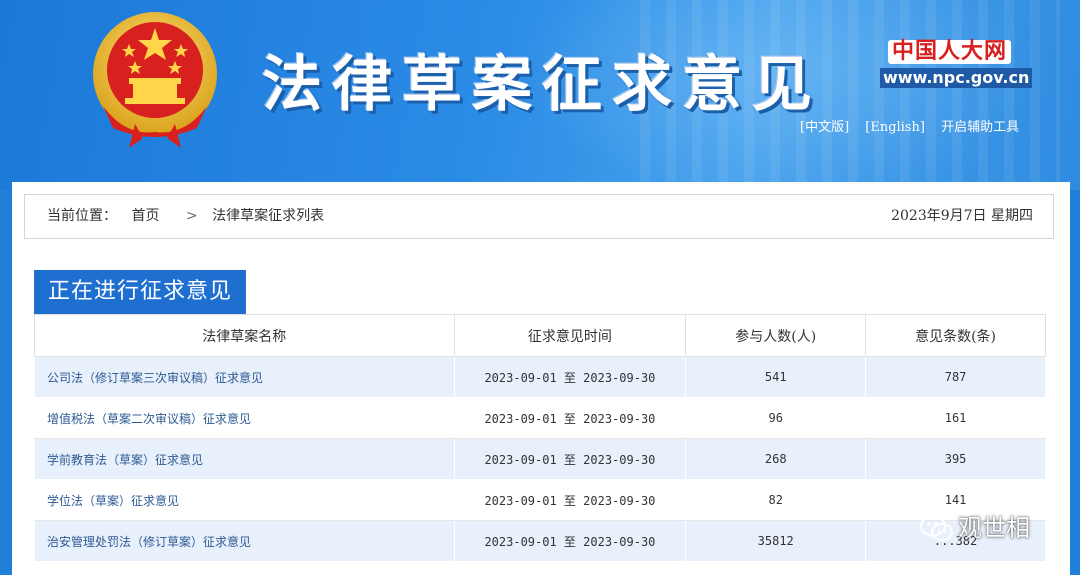 The image size is (1080, 575). I want to click on opinions-cell: 161, so click(955, 418).